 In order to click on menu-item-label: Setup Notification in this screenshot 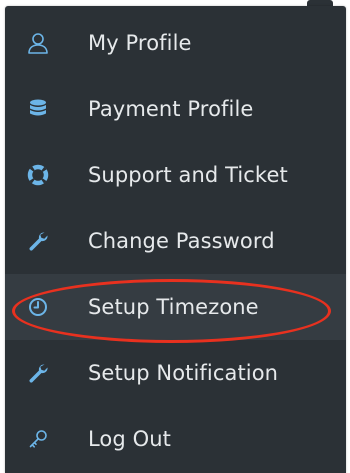, I will do `click(183, 373)`.